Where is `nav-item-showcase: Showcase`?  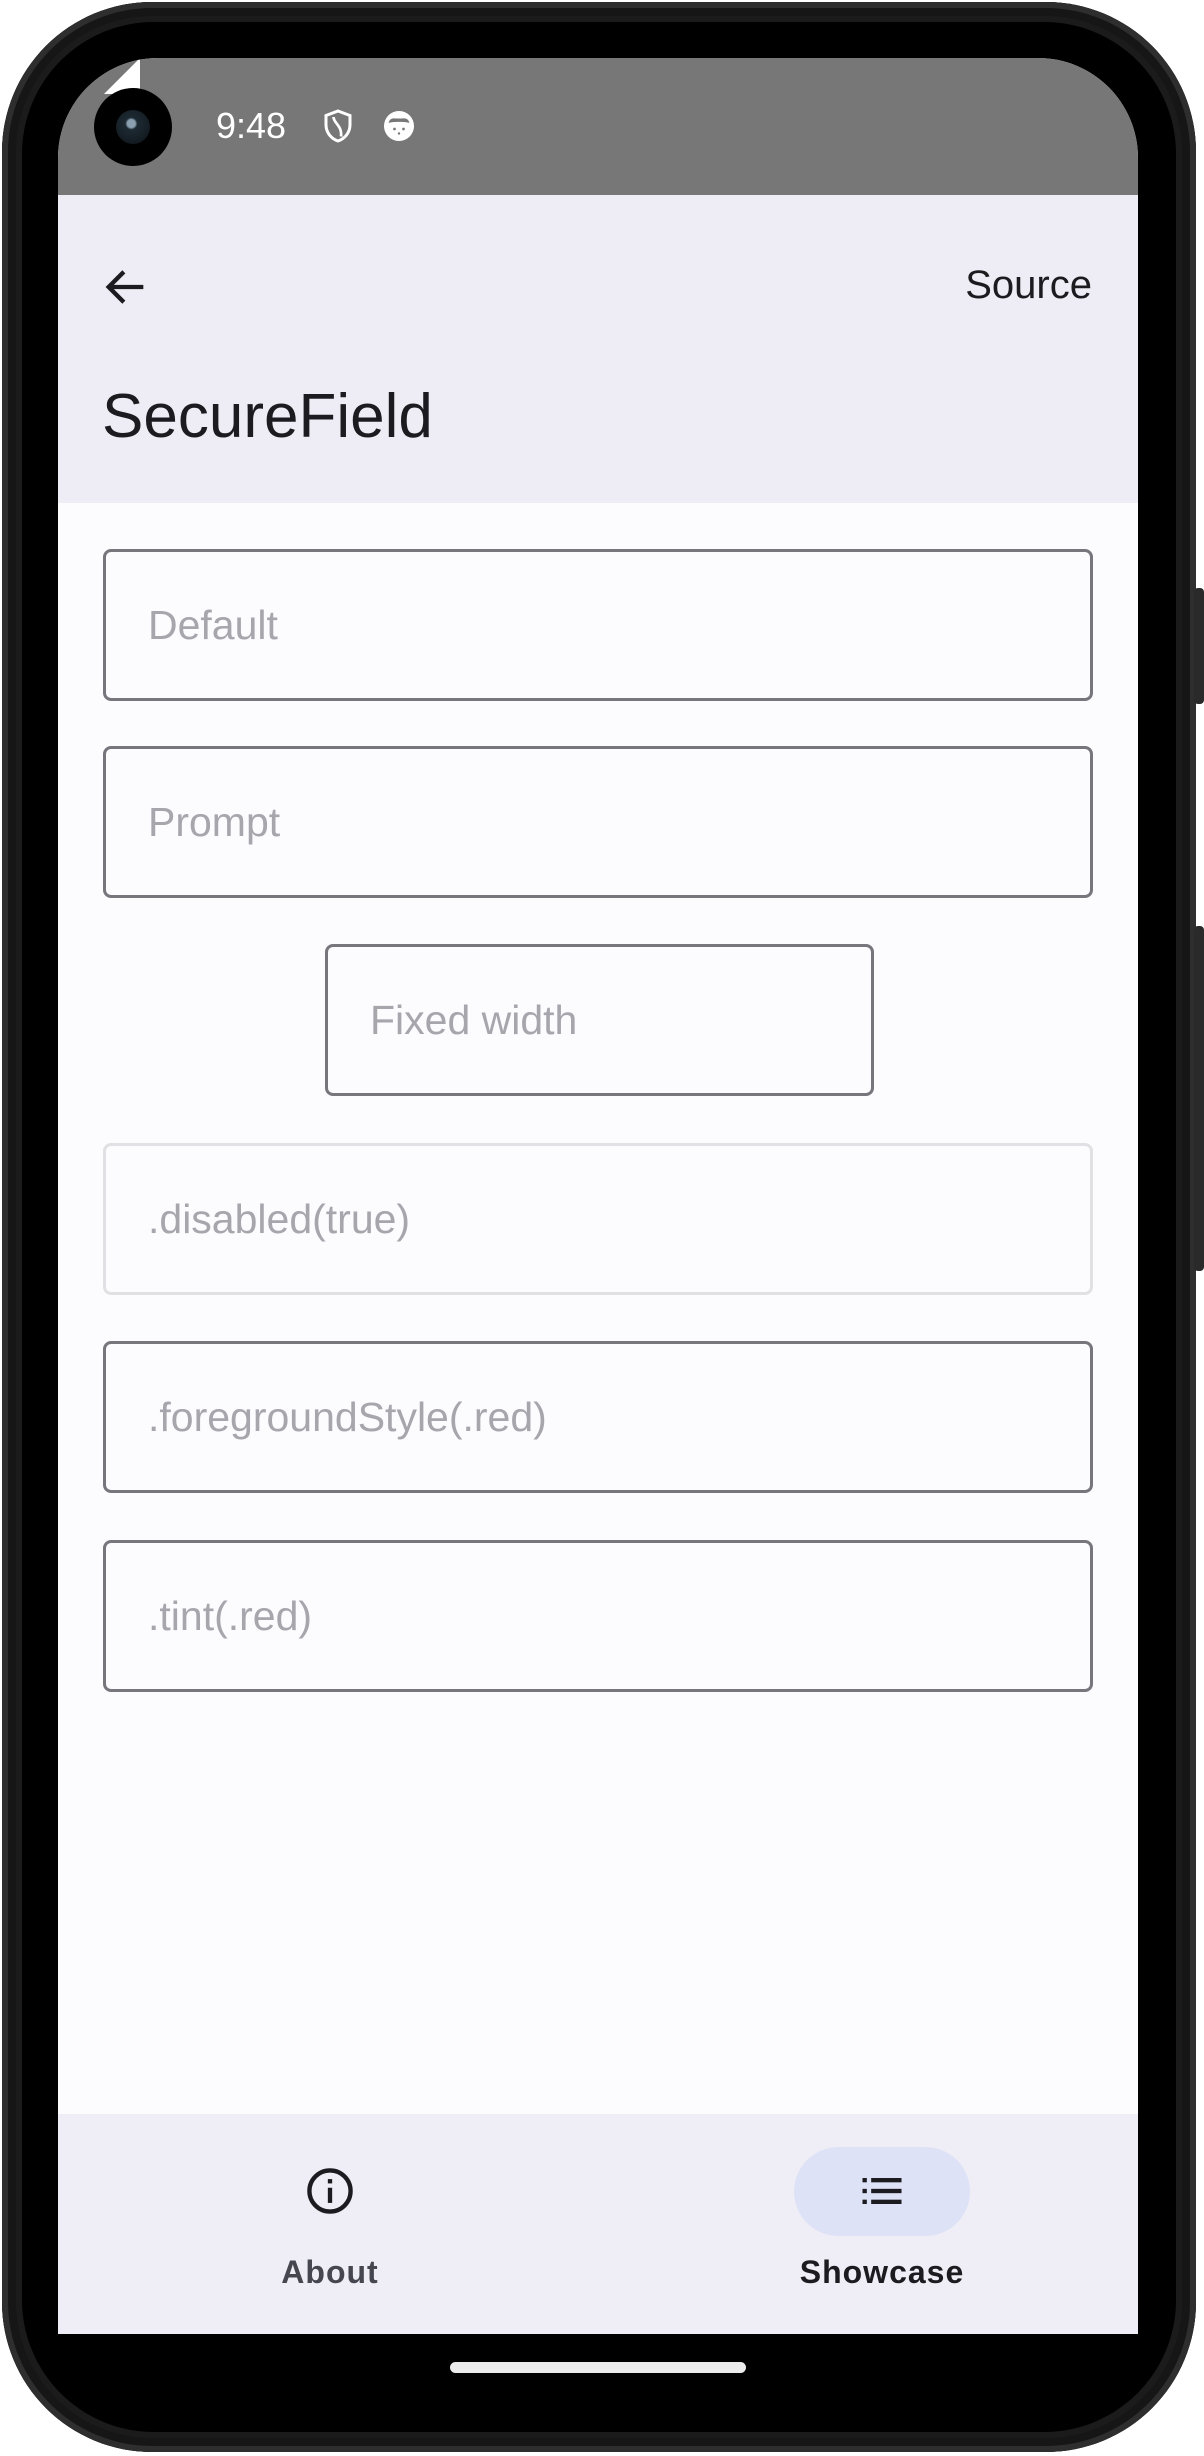 nav-item-showcase: Showcase is located at coordinates (882, 2224).